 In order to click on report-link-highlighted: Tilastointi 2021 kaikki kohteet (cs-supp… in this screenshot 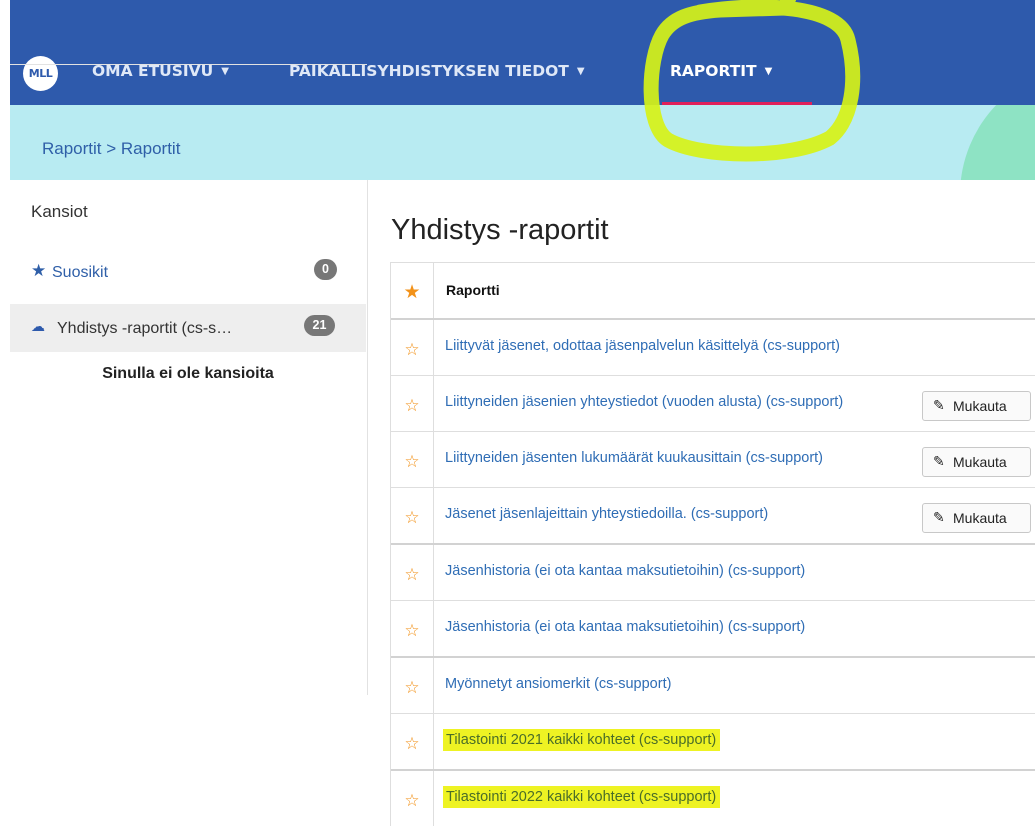, I will do `click(582, 740)`.